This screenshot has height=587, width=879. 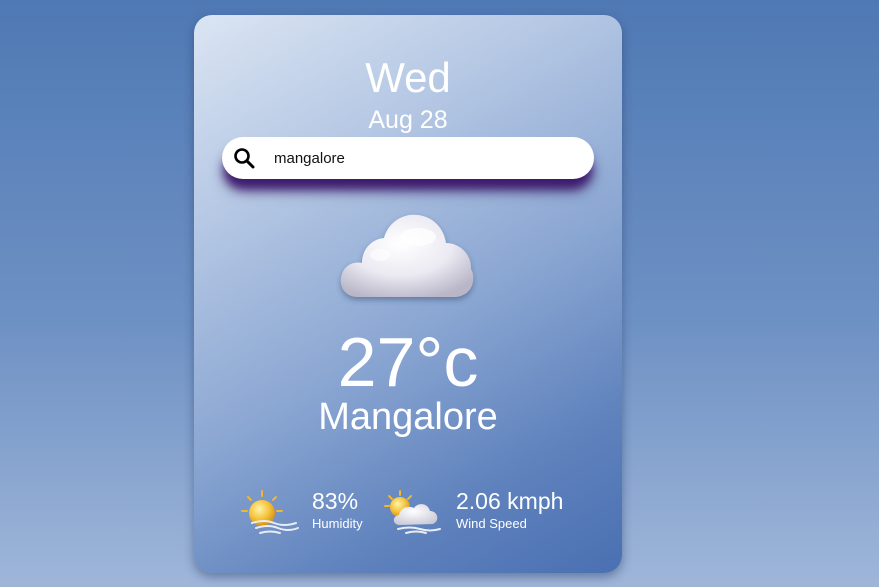 I want to click on temperature-value: 27°c, so click(x=408, y=362).